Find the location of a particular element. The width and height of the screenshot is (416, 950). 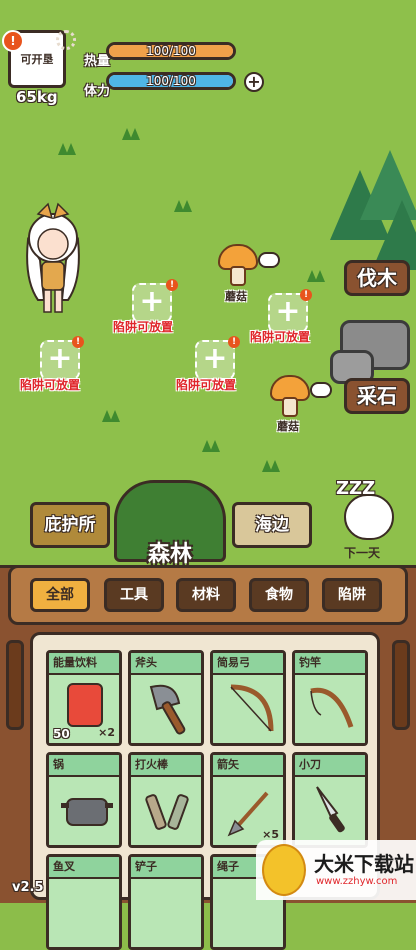

mine-stone-label: 采石 is located at coordinates (377, 396).